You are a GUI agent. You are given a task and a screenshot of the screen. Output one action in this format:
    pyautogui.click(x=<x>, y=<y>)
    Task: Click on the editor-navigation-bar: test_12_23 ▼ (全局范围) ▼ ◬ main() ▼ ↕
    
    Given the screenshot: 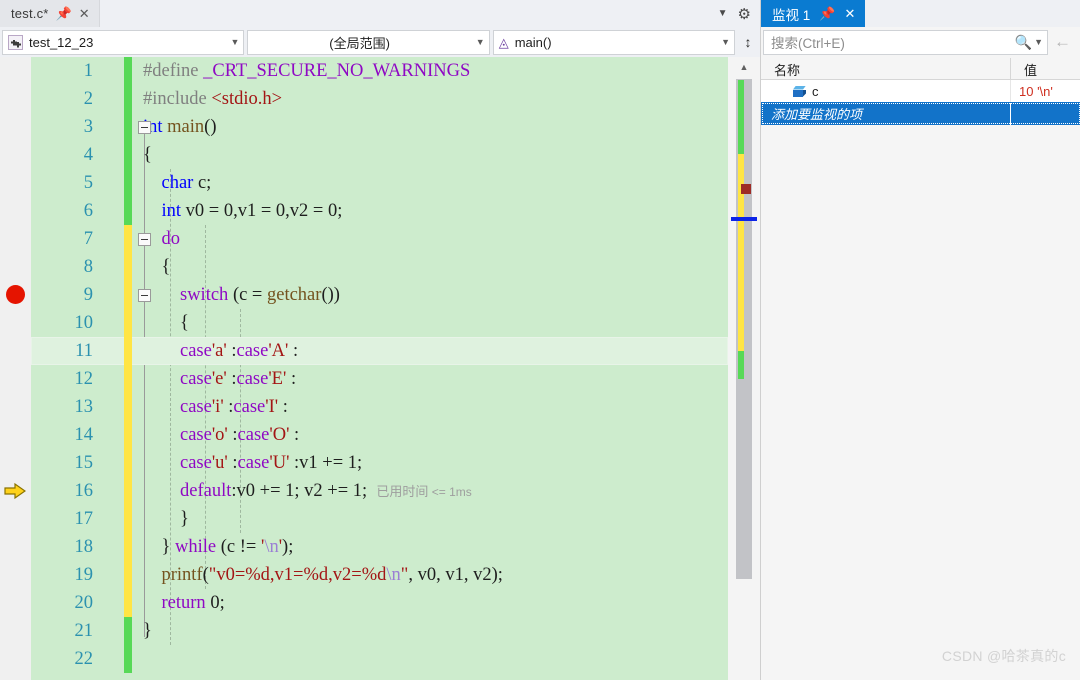 What is the action you would take?
    pyautogui.click(x=380, y=42)
    